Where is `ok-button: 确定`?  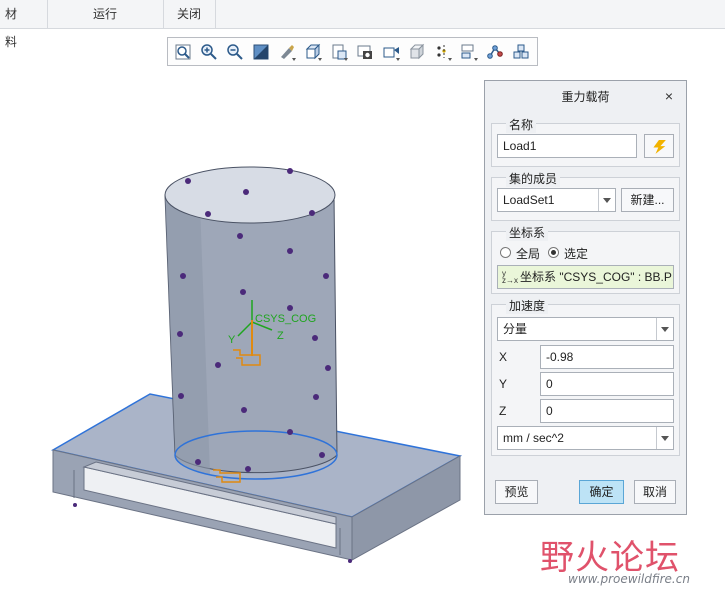
ok-button: 确定 is located at coordinates (601, 492).